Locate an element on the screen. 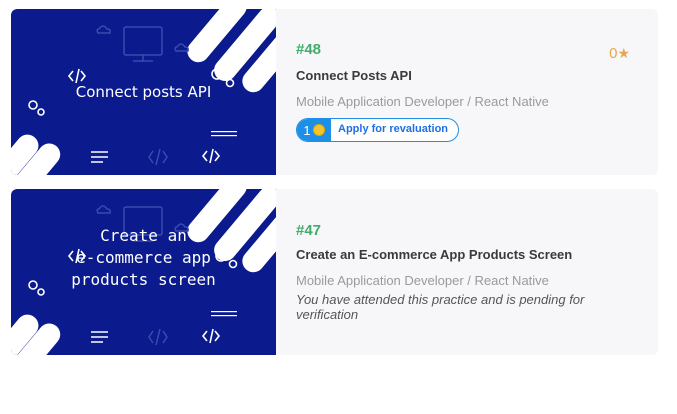 The image size is (677, 414). practice-title: Connect Posts API is located at coordinates (354, 75).